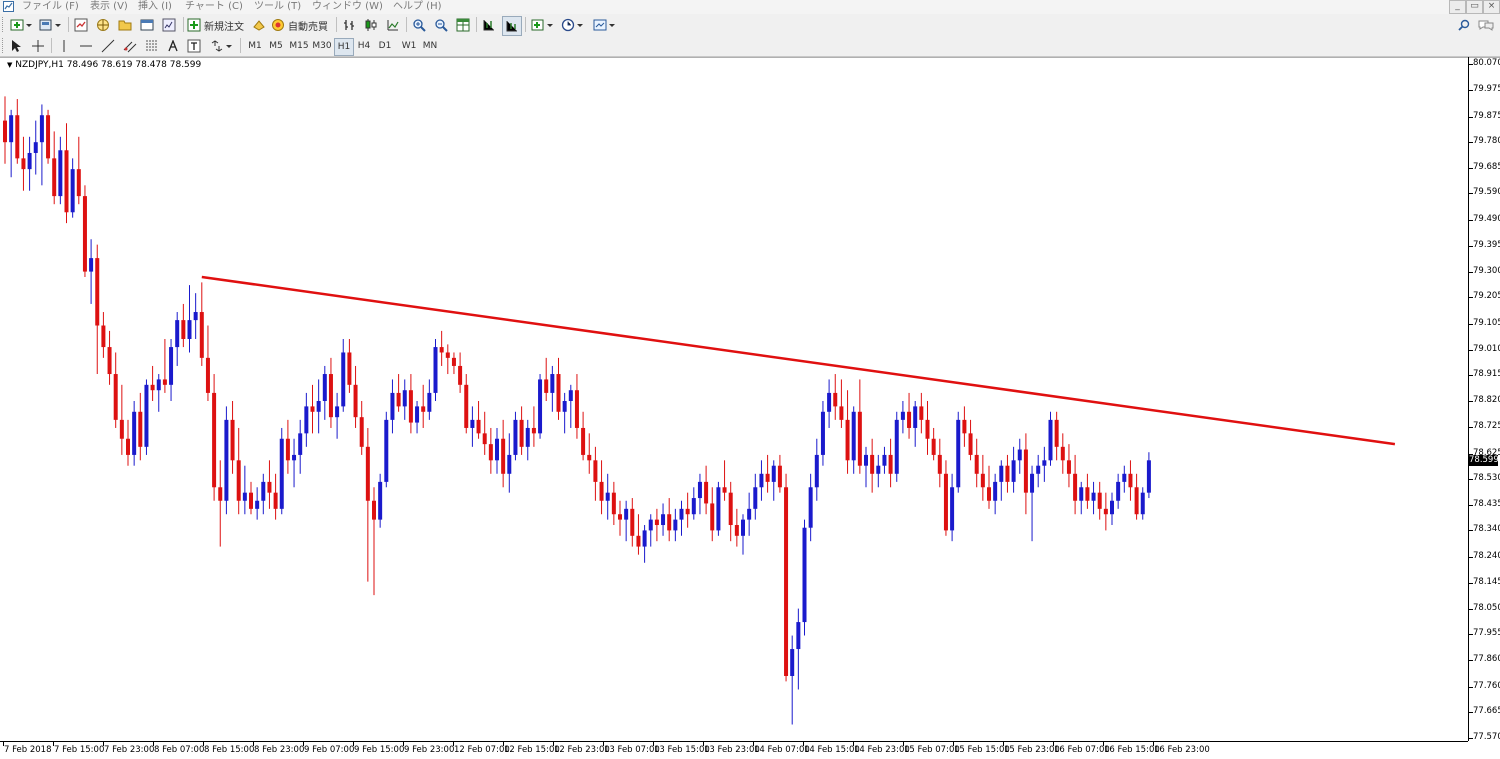 The height and width of the screenshot is (759, 1500). Describe the element at coordinates (155, 6) in the screenshot. I see `menu-insert: 挿入 (I)` at that location.